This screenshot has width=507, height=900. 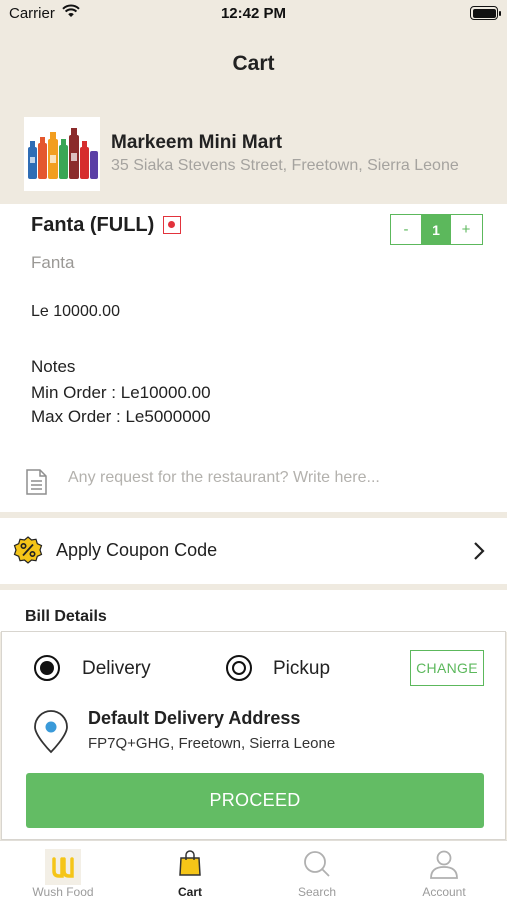 What do you see at coordinates (447, 668) in the screenshot?
I see `change-address-button: CHANGE` at bounding box center [447, 668].